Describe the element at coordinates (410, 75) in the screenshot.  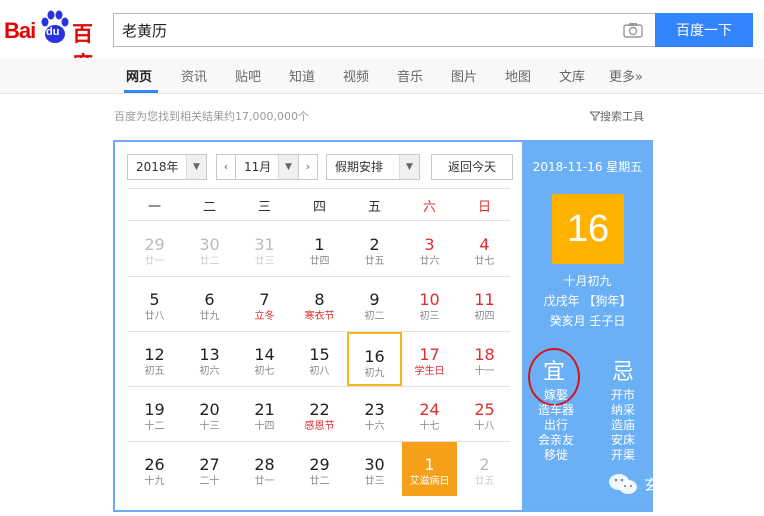
I see `tab-music: 音乐` at that location.